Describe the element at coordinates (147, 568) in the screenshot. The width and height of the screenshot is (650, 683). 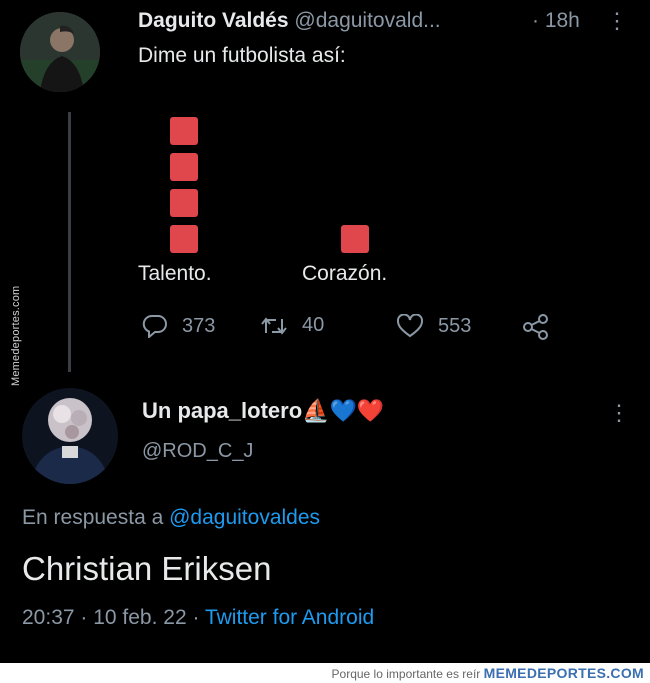
I see `reply-text: Christian Eriksen` at that location.